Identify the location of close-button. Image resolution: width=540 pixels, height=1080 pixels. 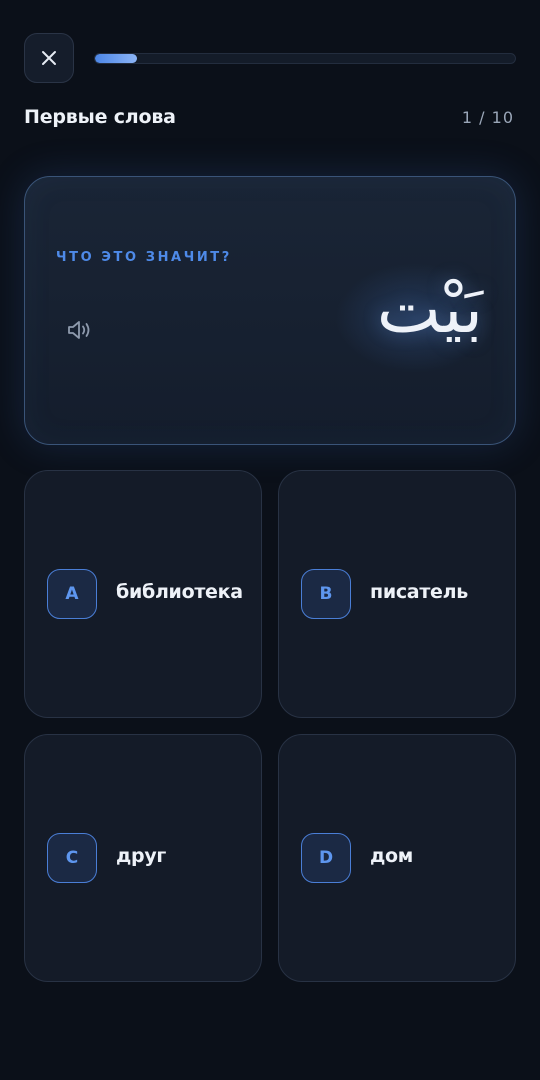
(49, 58).